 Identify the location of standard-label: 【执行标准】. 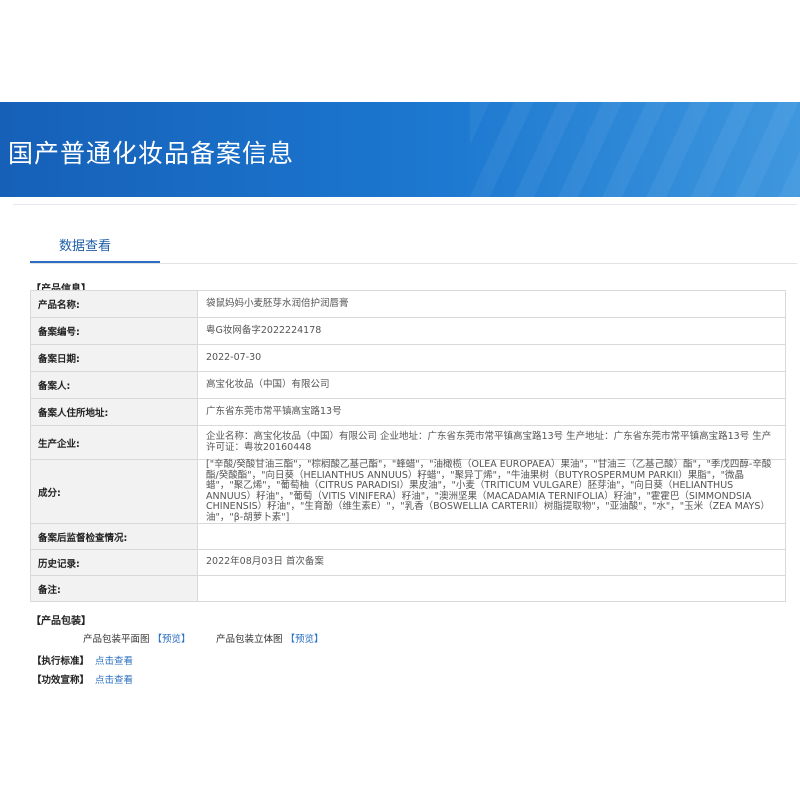
(61, 661).